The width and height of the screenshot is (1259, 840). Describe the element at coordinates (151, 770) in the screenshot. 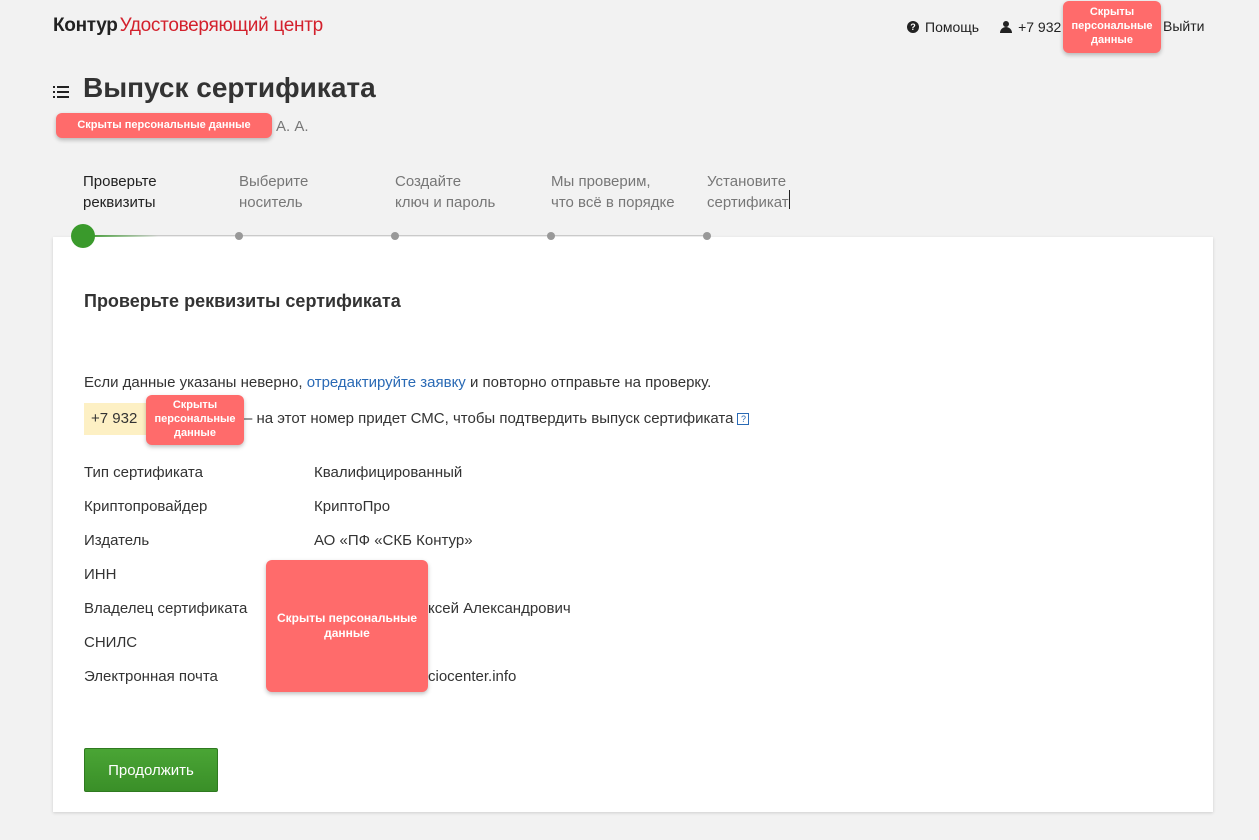

I see `continue-button: Продолжить` at that location.